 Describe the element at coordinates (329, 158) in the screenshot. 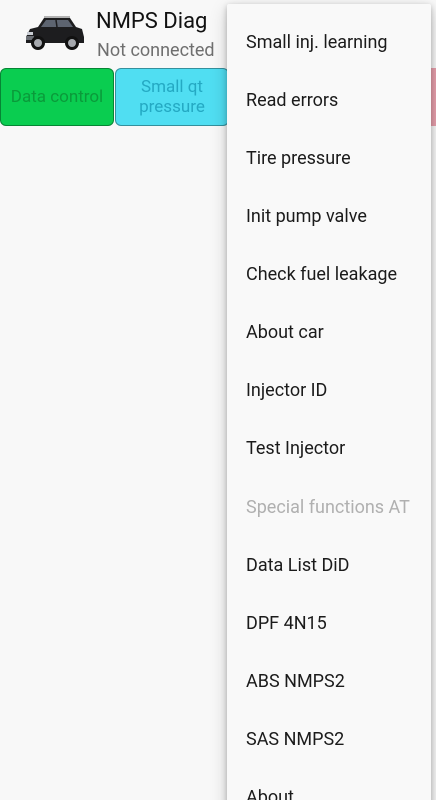

I see `menu-item-tire-pressure: Tire pressure` at that location.